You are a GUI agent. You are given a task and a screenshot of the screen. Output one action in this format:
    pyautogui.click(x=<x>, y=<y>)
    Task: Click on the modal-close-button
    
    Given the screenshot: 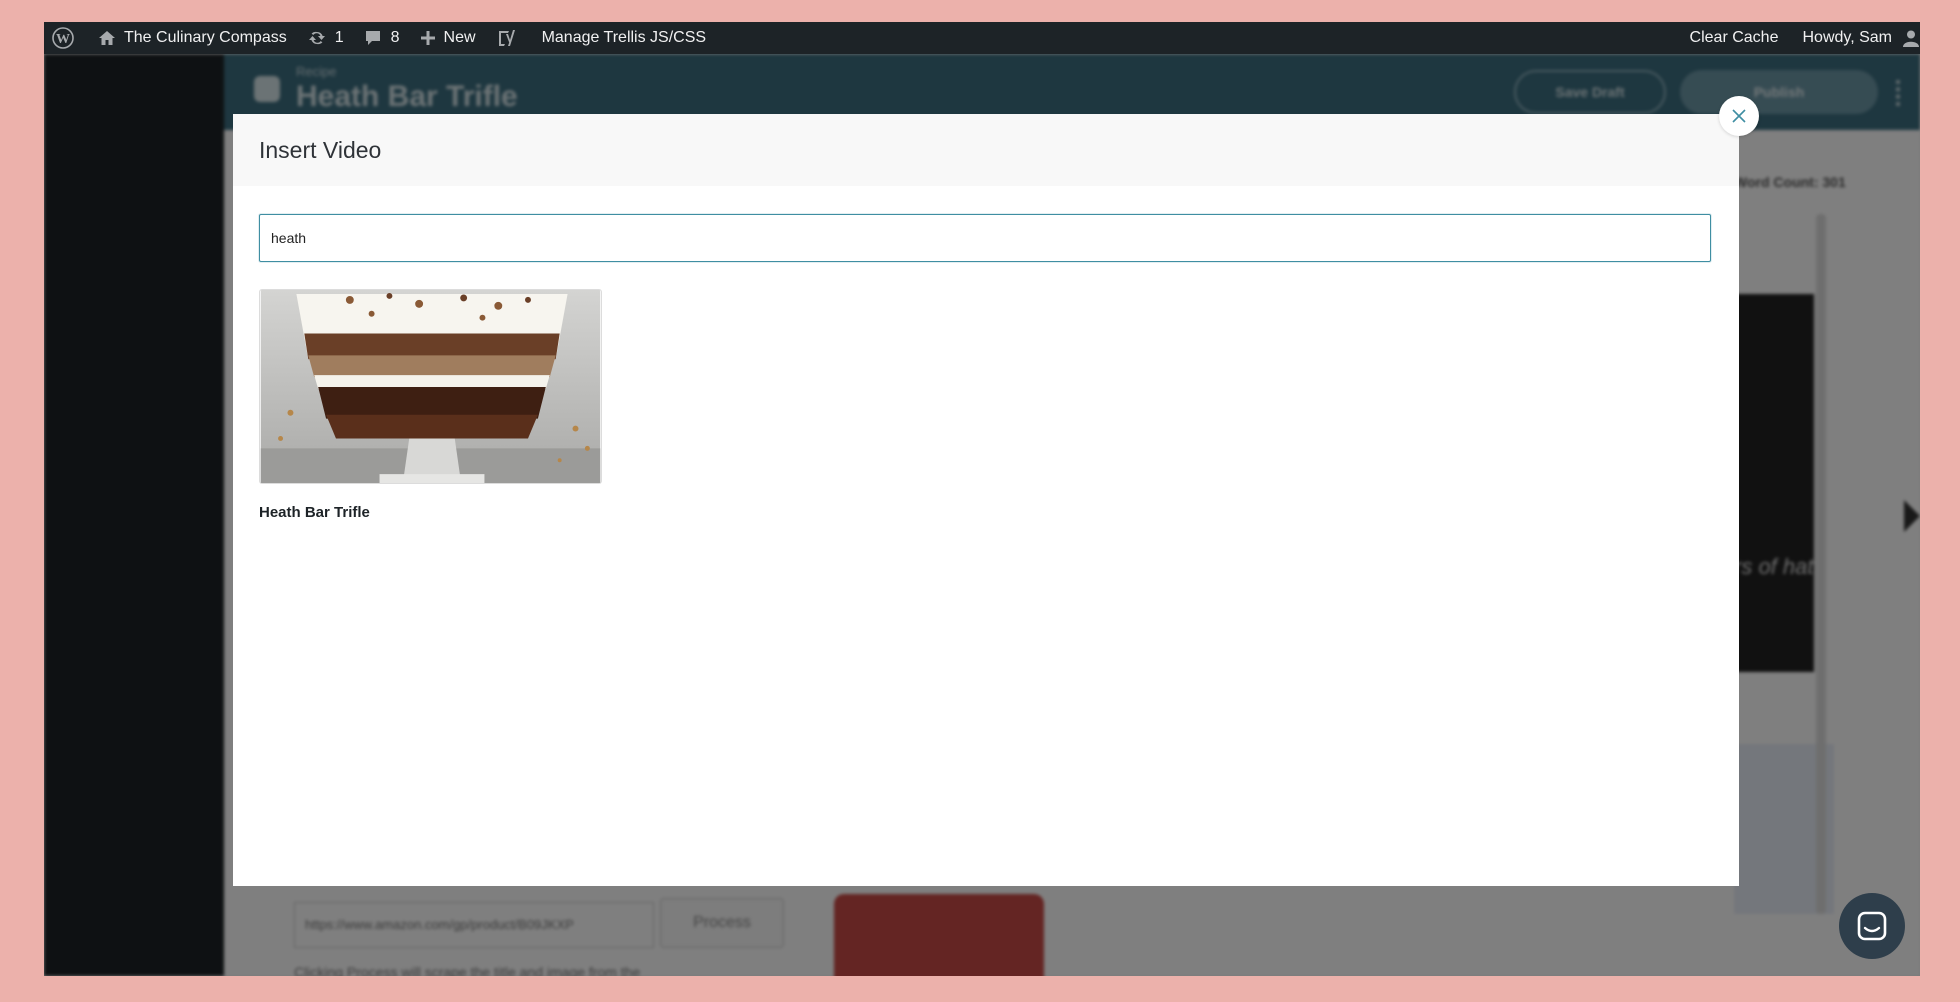 What is the action you would take?
    pyautogui.click(x=1739, y=116)
    